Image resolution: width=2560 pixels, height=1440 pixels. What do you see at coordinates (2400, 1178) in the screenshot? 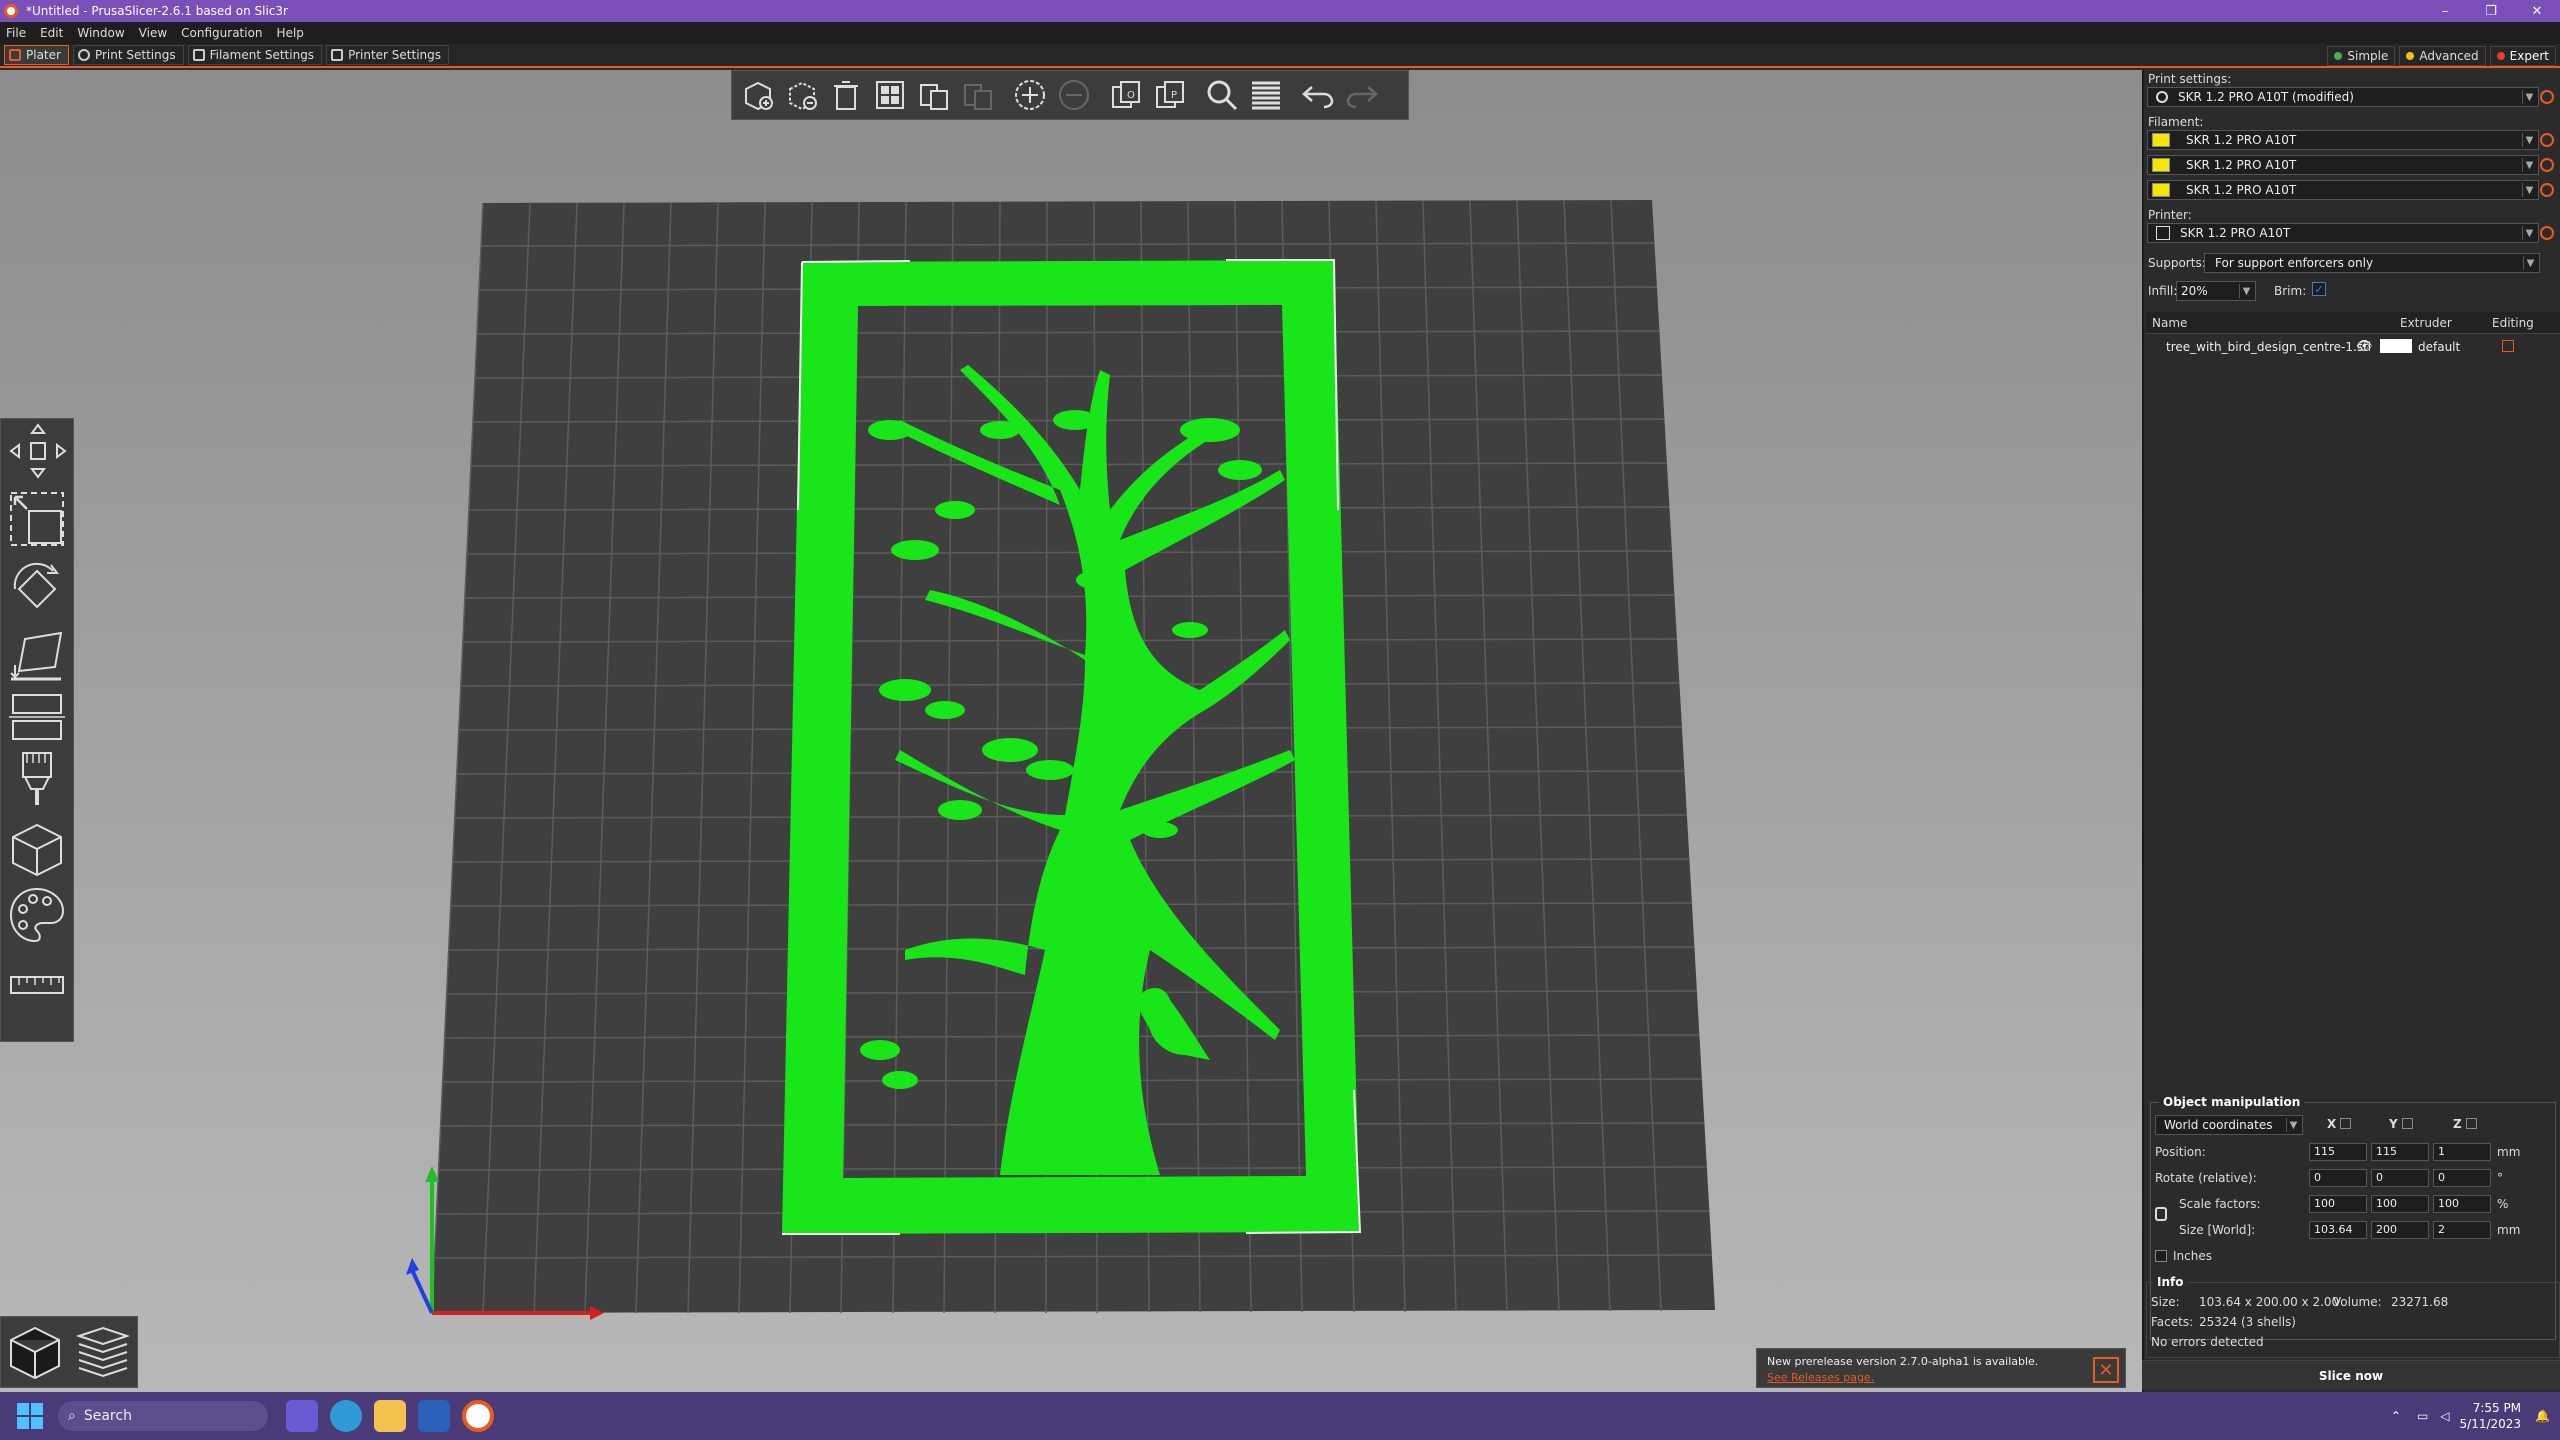
I see `rotate-y-field: 0` at bounding box center [2400, 1178].